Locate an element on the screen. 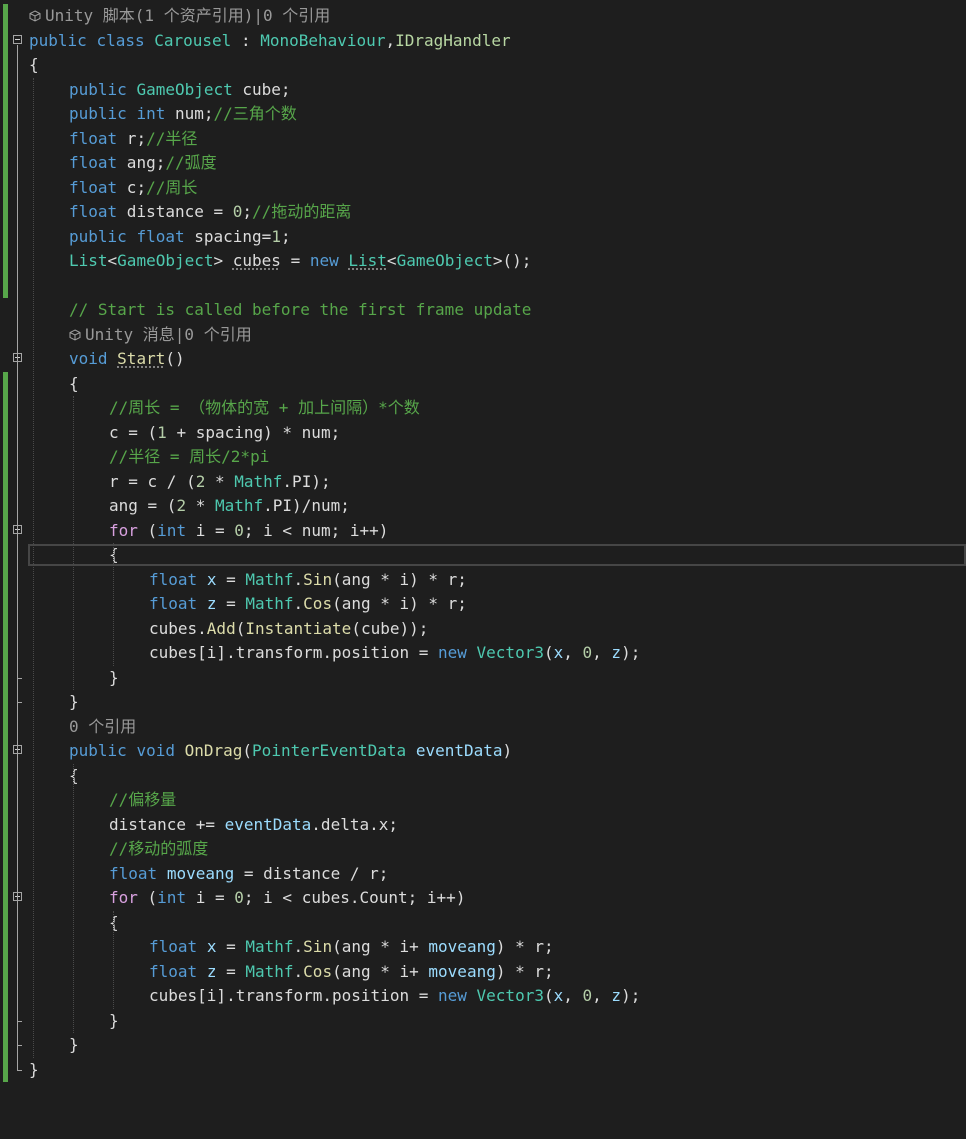  code-line: float ang;//弧度 is located at coordinates (483, 163).